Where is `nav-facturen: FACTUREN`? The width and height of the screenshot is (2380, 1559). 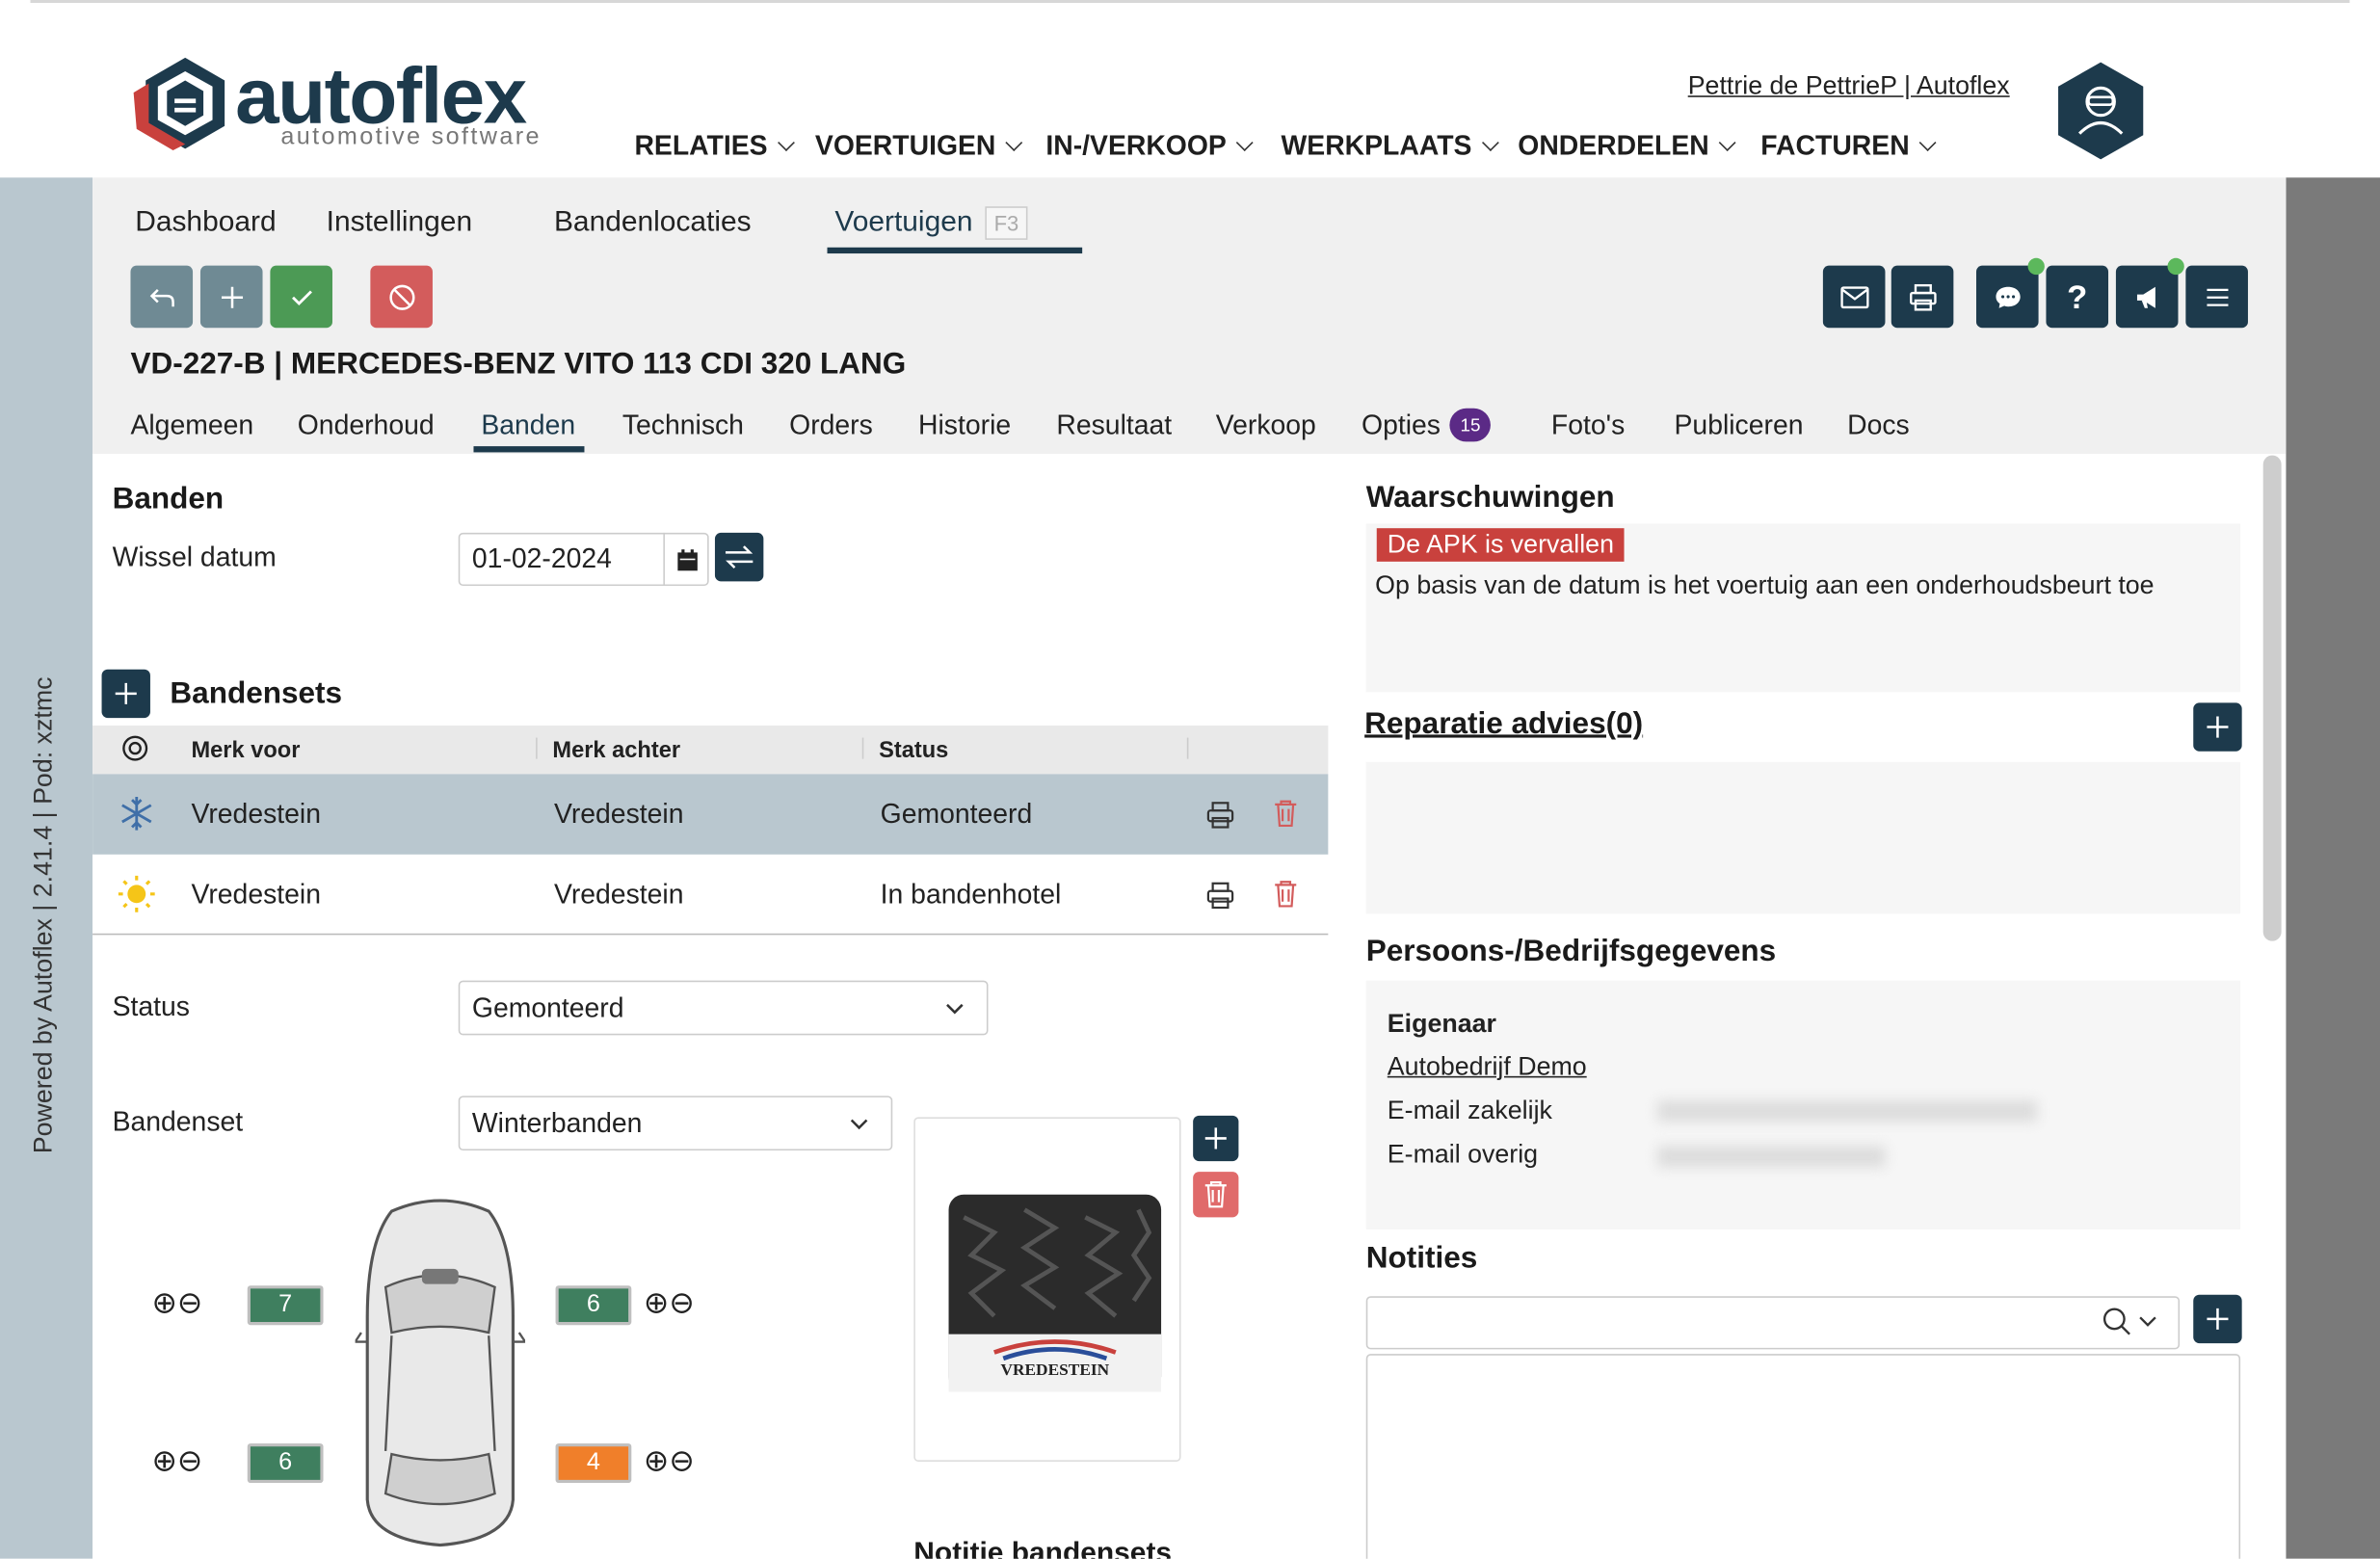
nav-facturen: FACTUREN is located at coordinates (1849, 146).